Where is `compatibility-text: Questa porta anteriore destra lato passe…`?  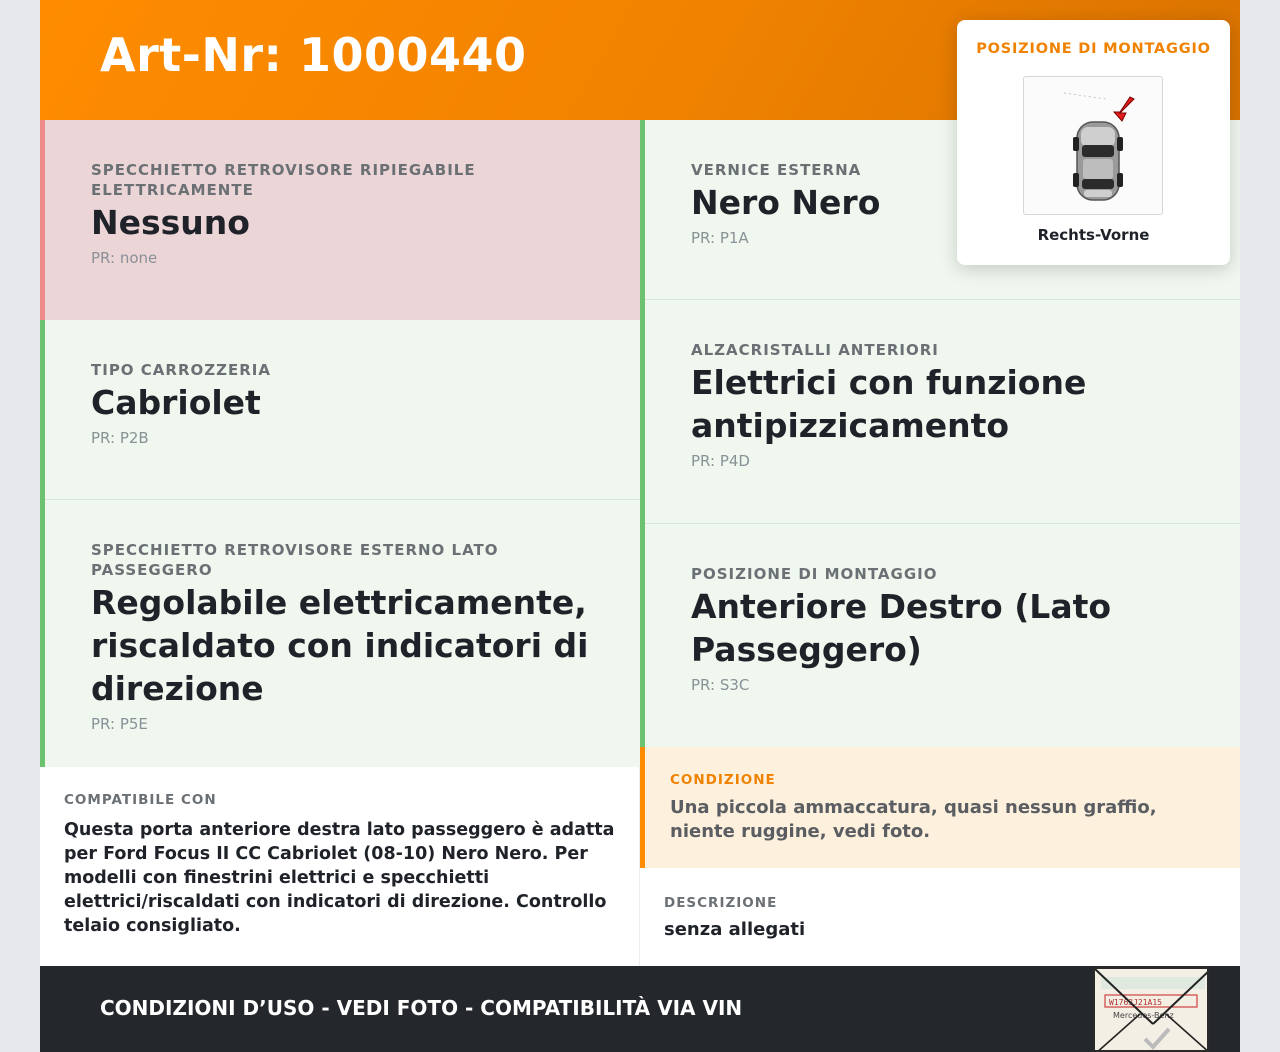
compatibility-text: Questa porta anteriore destra lato passe… is located at coordinates (339, 878).